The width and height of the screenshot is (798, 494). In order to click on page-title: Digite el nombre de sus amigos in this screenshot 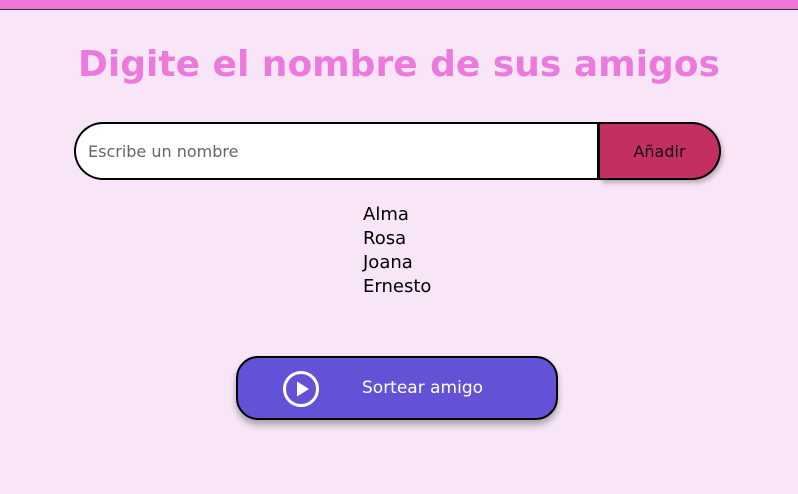, I will do `click(399, 64)`.